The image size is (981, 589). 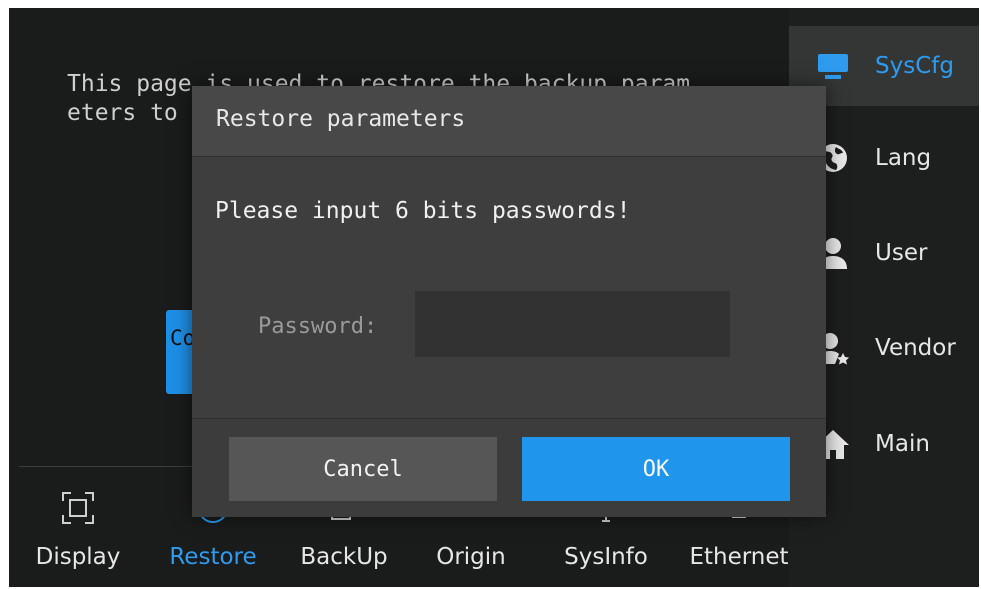 What do you see at coordinates (213, 557) in the screenshot?
I see `tab-label: Restore` at bounding box center [213, 557].